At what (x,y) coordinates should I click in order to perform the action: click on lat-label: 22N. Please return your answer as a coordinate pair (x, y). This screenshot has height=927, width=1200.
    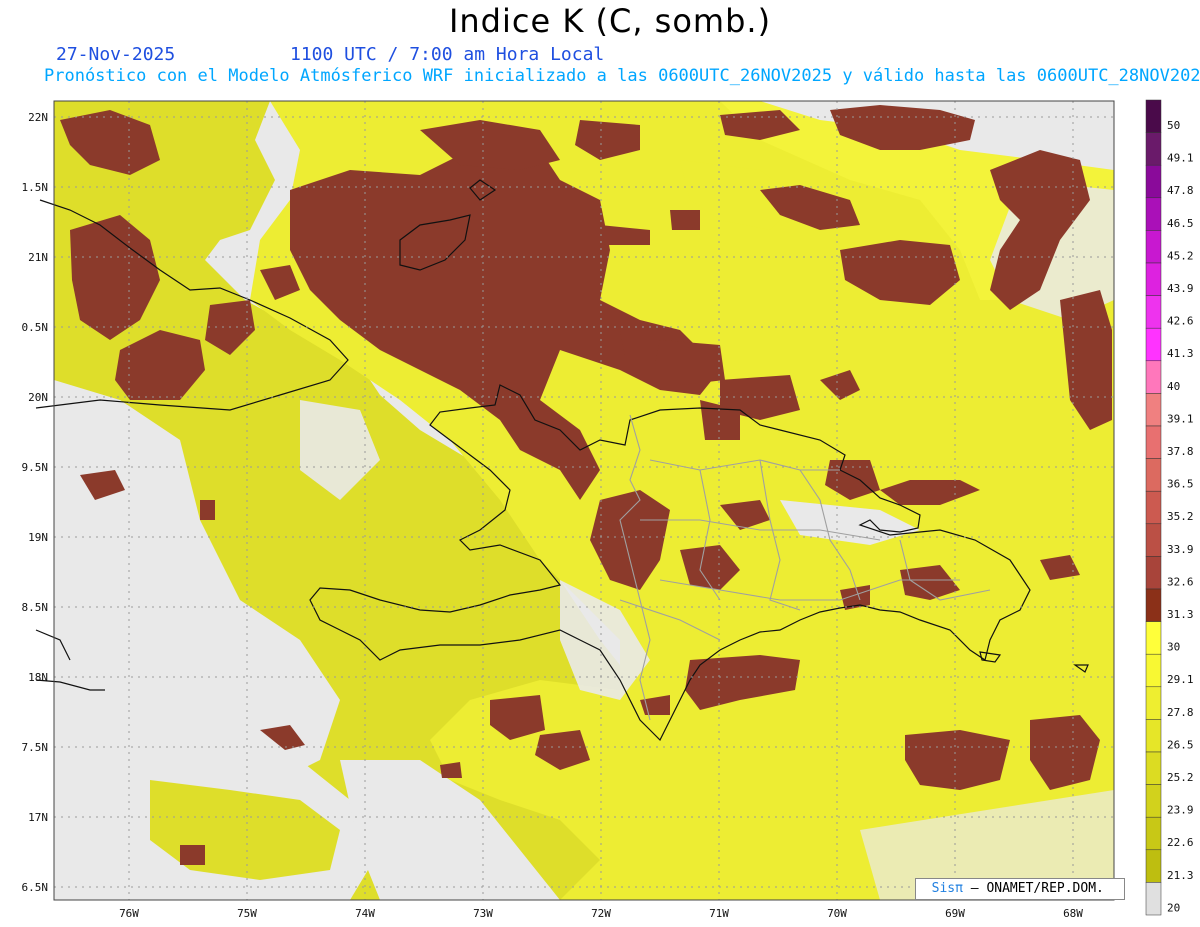
    Looking at the image, I should click on (38, 117).